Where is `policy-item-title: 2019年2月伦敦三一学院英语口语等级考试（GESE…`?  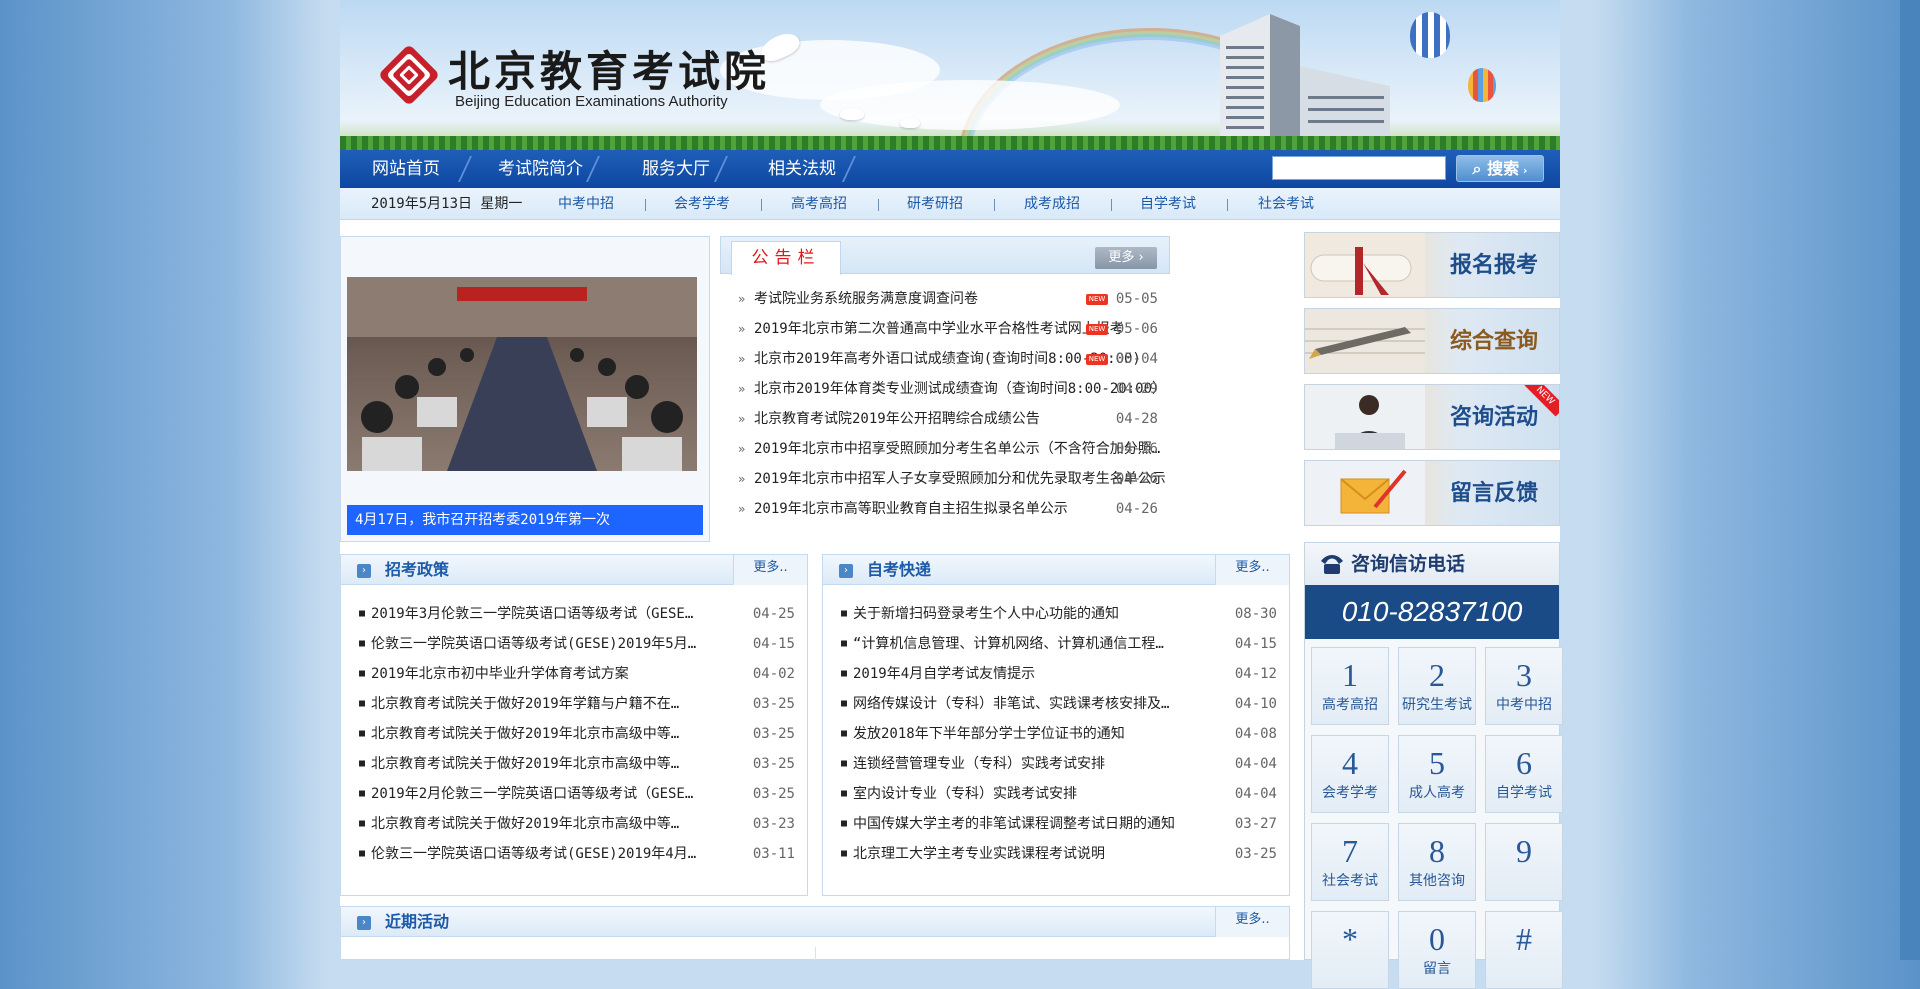
policy-item-title: 2019年2月伦敦三一学院英语口语等级考试（GESE… is located at coordinates (544, 794).